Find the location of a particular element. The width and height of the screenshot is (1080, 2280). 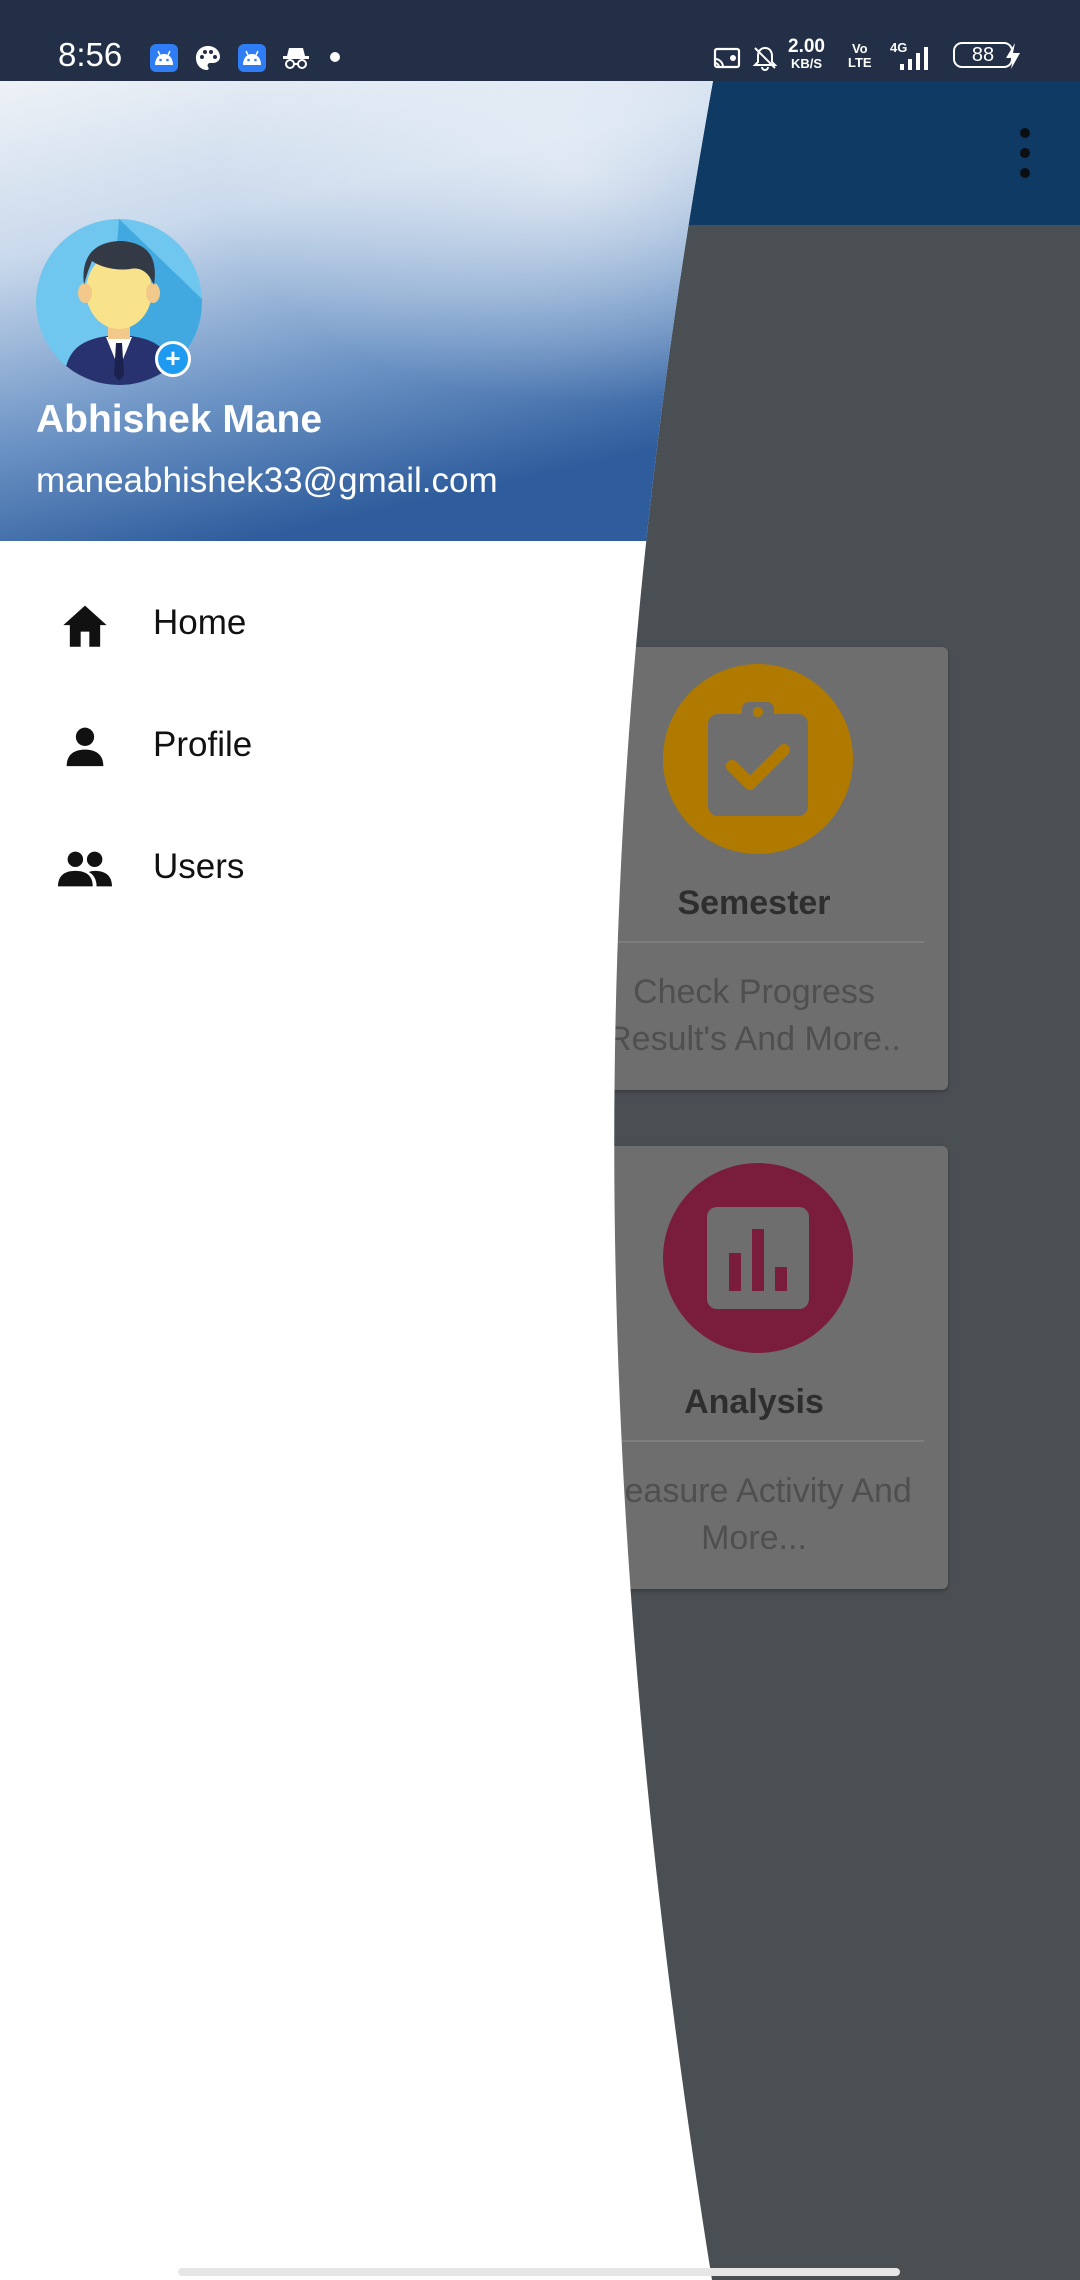

bar-chart-icon is located at coordinates (758, 1258).